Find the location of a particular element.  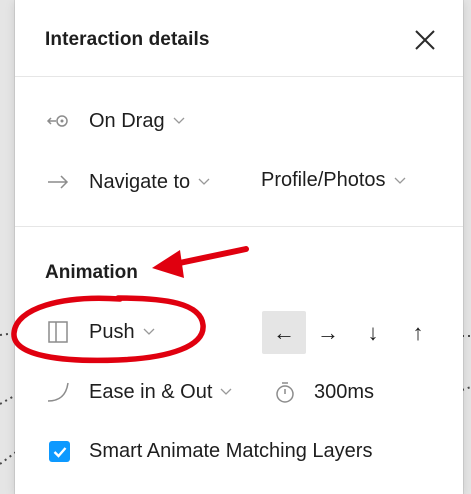

direction-up-button: ↑ is located at coordinates (418, 332).